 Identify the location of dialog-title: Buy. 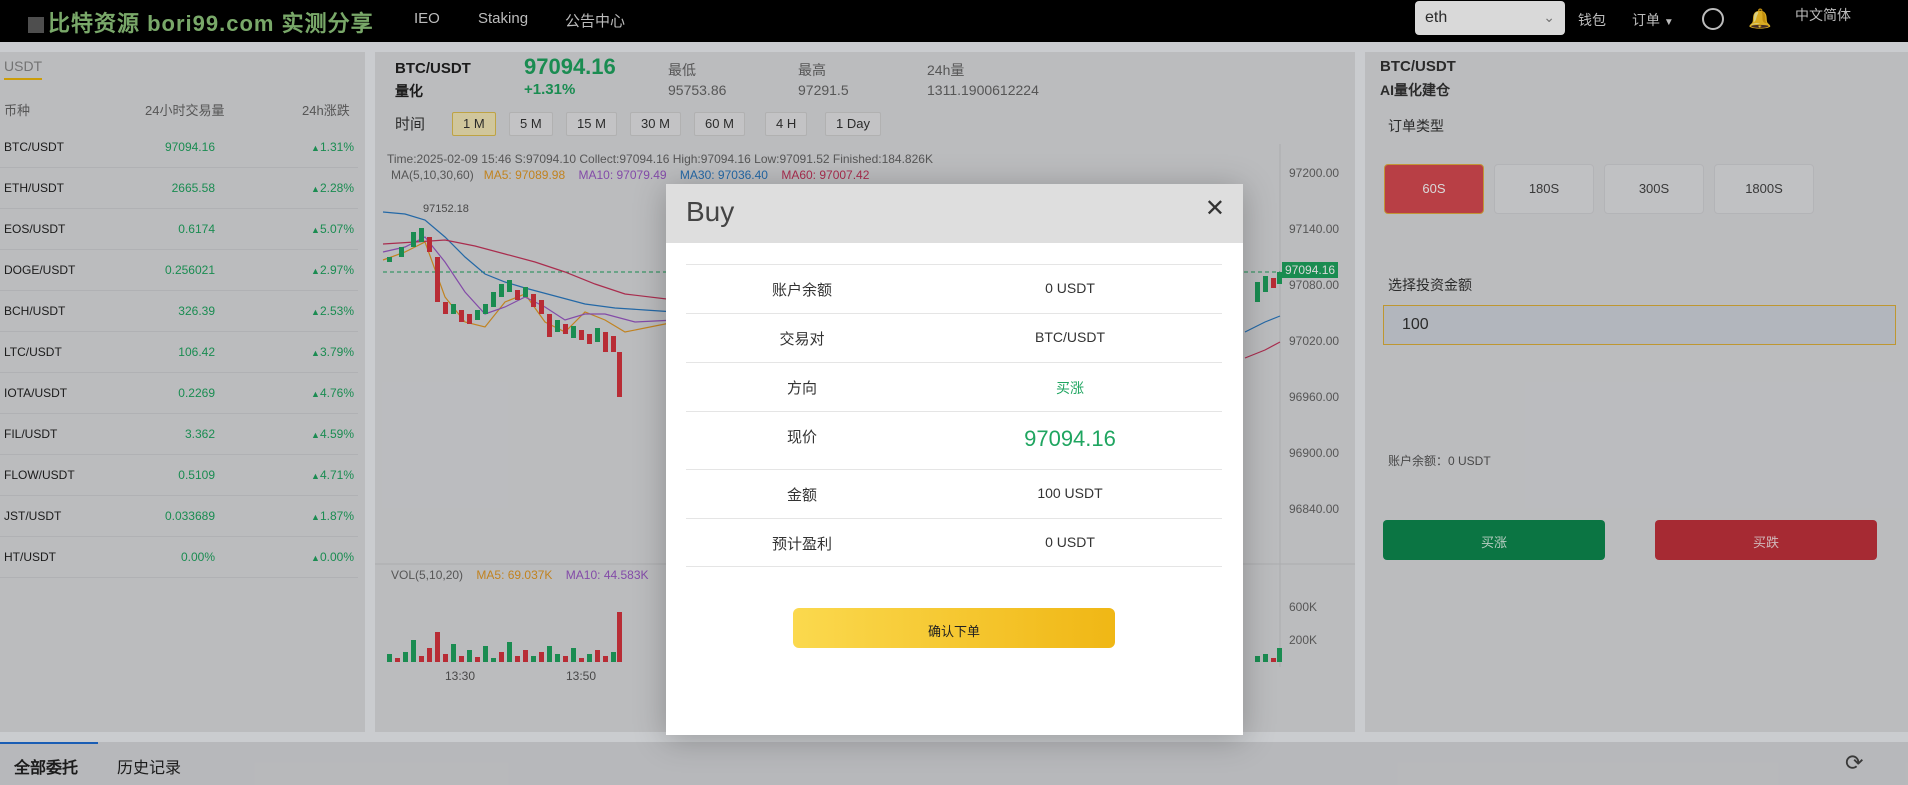
(710, 211).